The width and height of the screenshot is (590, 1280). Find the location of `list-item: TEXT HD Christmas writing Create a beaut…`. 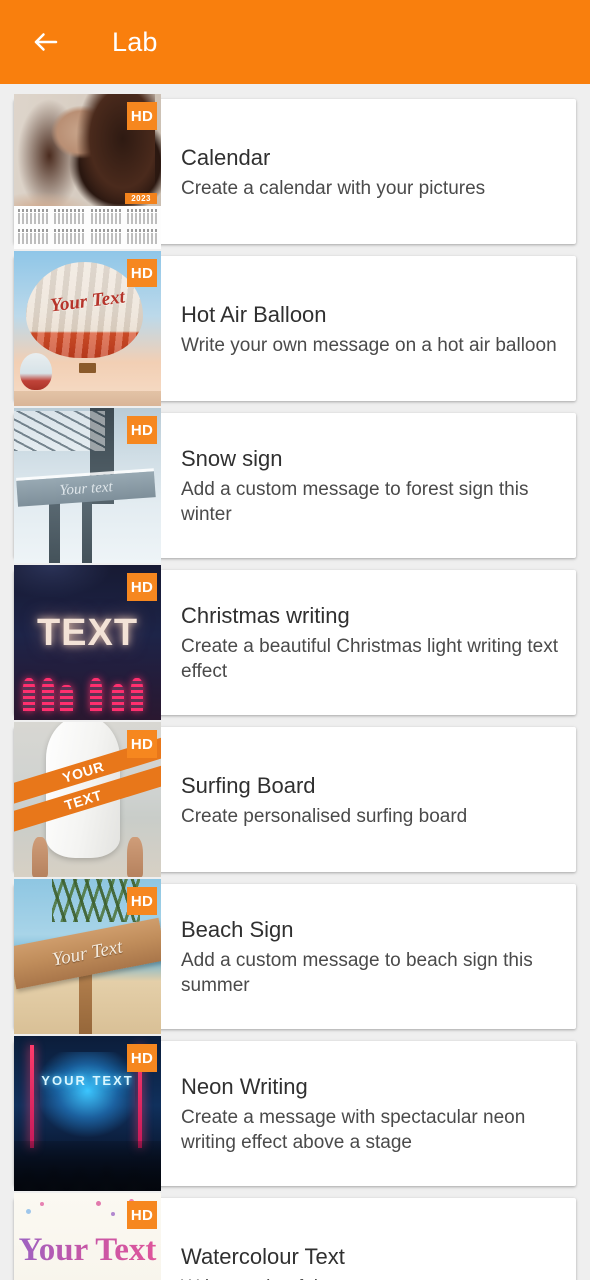

list-item: TEXT HD Christmas writing Create a beaut… is located at coordinates (295, 642).